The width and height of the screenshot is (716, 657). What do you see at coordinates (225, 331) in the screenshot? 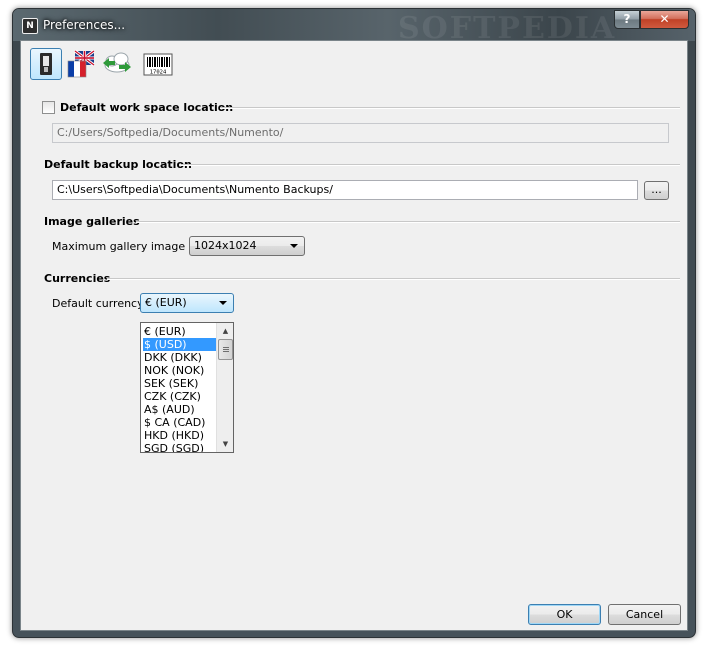
I see `scroll-up-icon: ▲` at bounding box center [225, 331].